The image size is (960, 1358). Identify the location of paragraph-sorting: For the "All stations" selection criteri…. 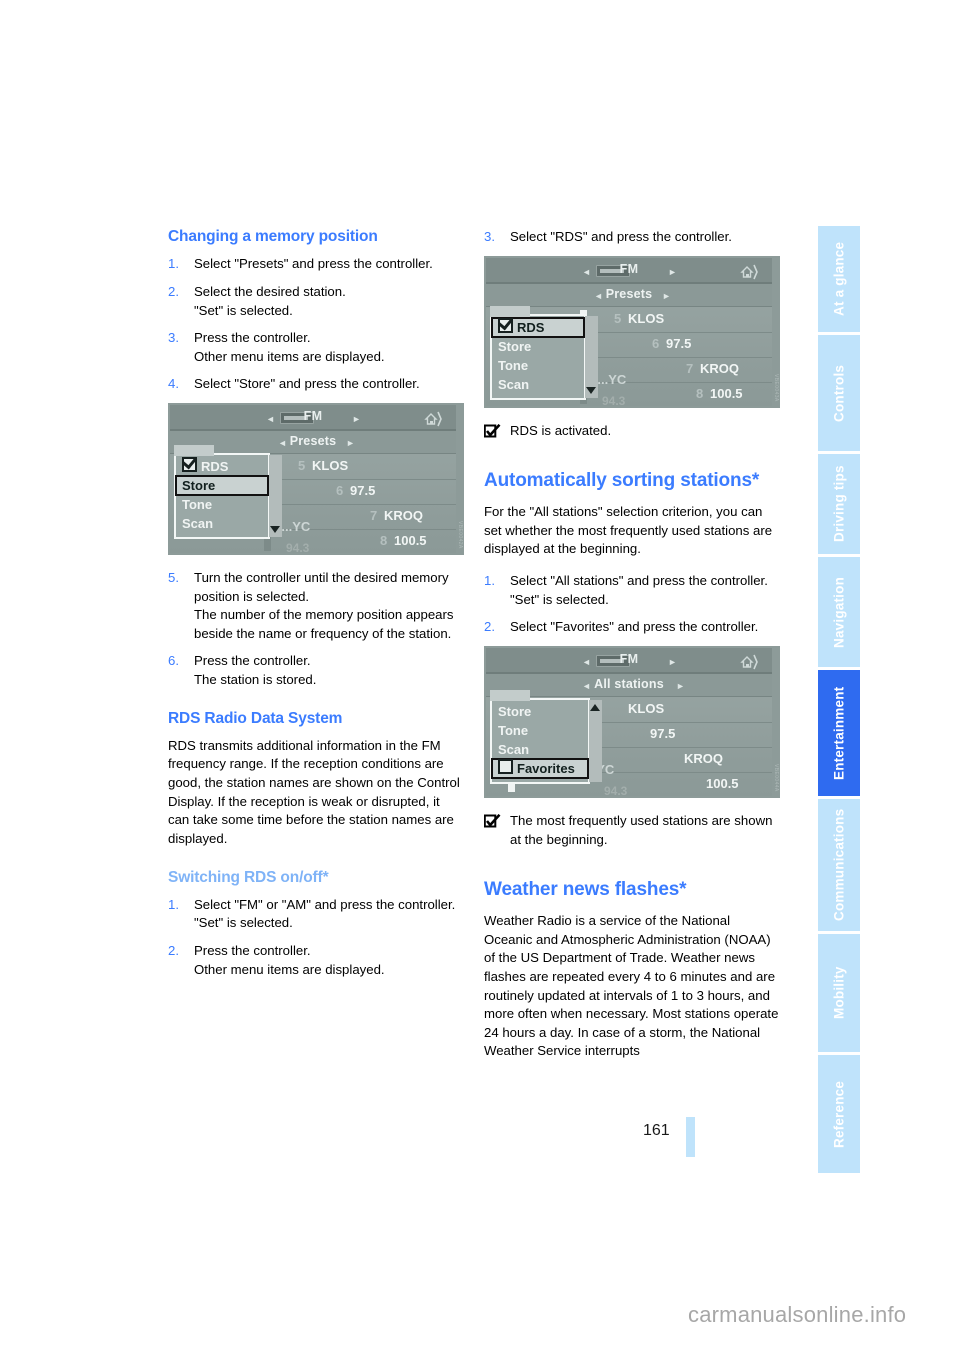
(628, 530).